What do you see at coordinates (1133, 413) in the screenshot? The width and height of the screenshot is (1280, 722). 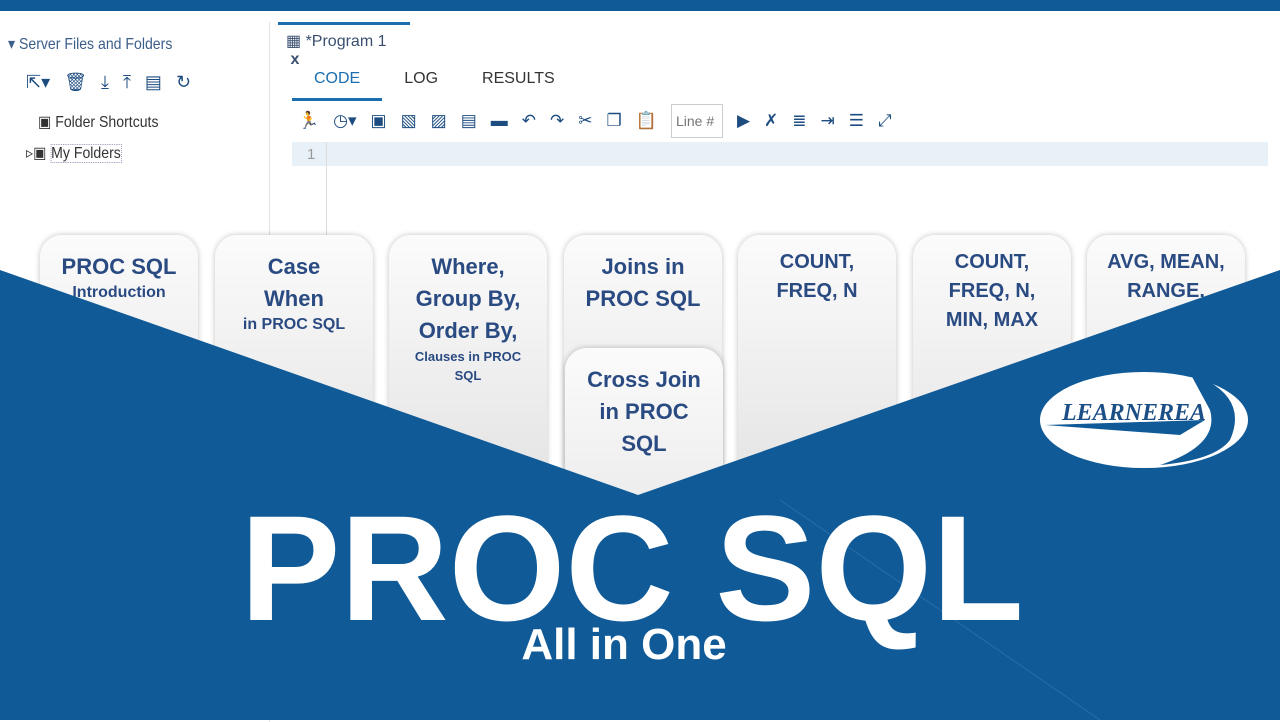 I see `svg-text: LEARNEREA` at bounding box center [1133, 413].